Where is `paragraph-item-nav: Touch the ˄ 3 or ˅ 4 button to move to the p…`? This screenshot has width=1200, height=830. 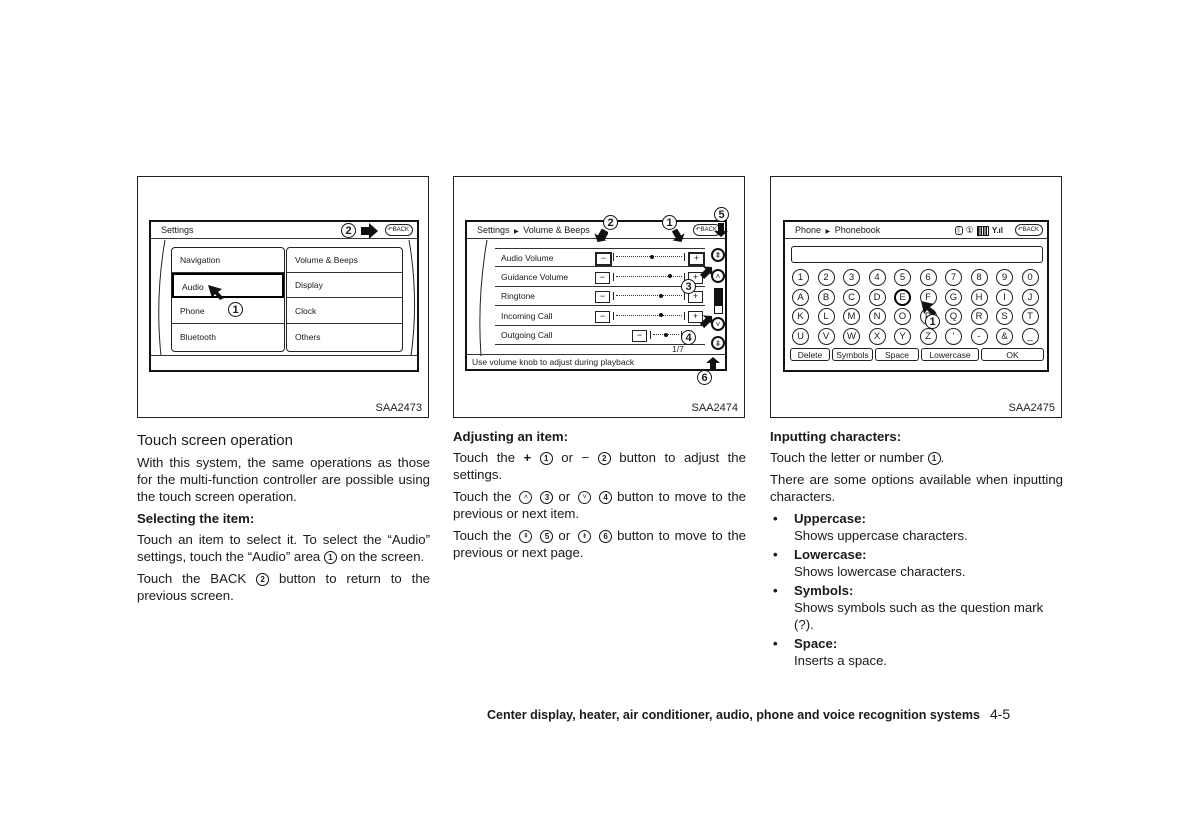 paragraph-item-nav: Touch the ˄ 3 or ˅ 4 button to move to the p… is located at coordinates (599, 505).